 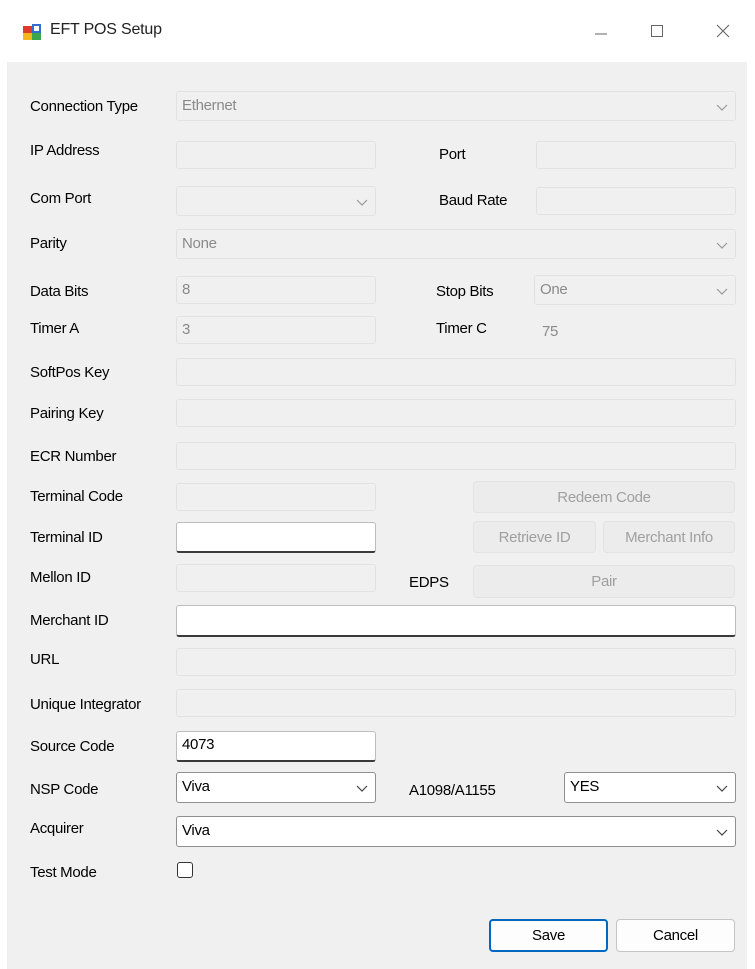 I want to click on url-field, so click(x=456, y=662).